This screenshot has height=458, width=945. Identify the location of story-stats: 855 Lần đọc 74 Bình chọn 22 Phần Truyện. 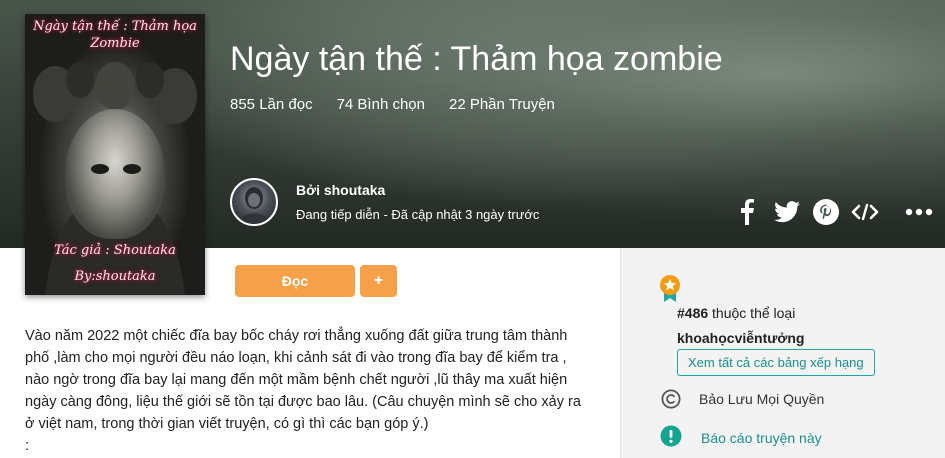
(392, 104).